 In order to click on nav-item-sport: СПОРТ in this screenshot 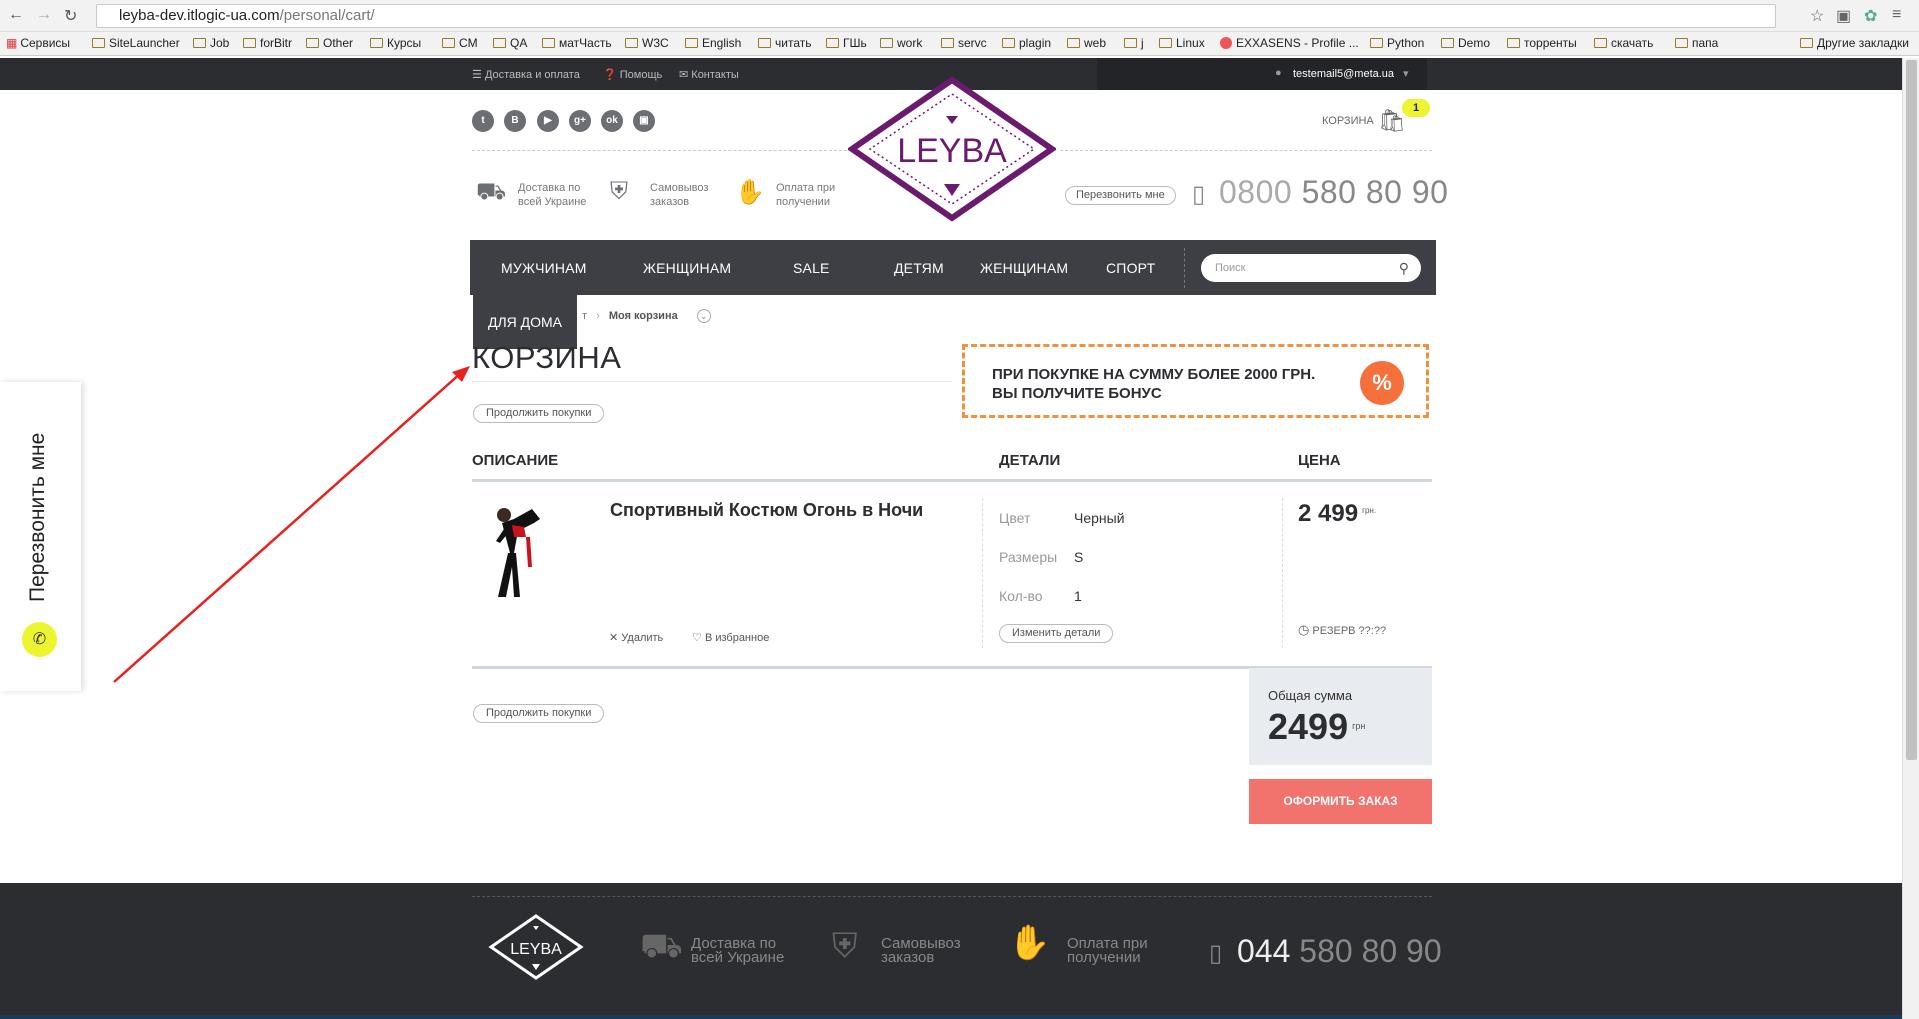, I will do `click(1130, 268)`.